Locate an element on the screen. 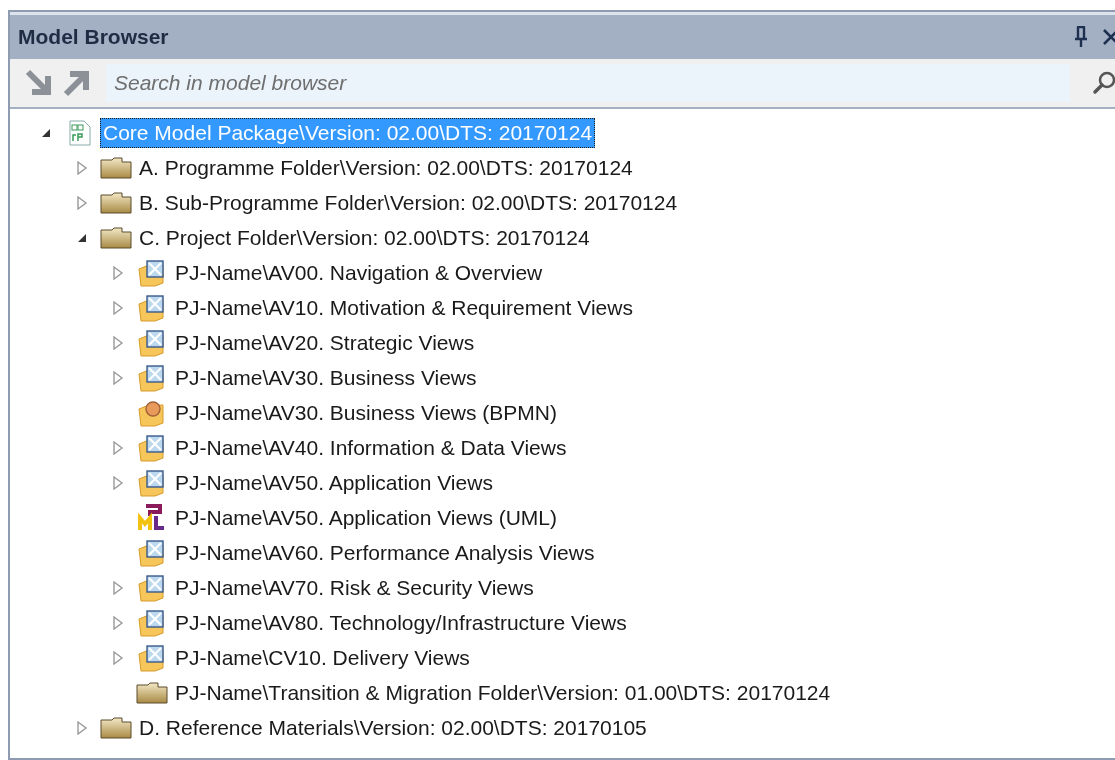  tree-item: A. Programme Folder\Version: 02.00\DTS: 20170124 is located at coordinates (386, 167).